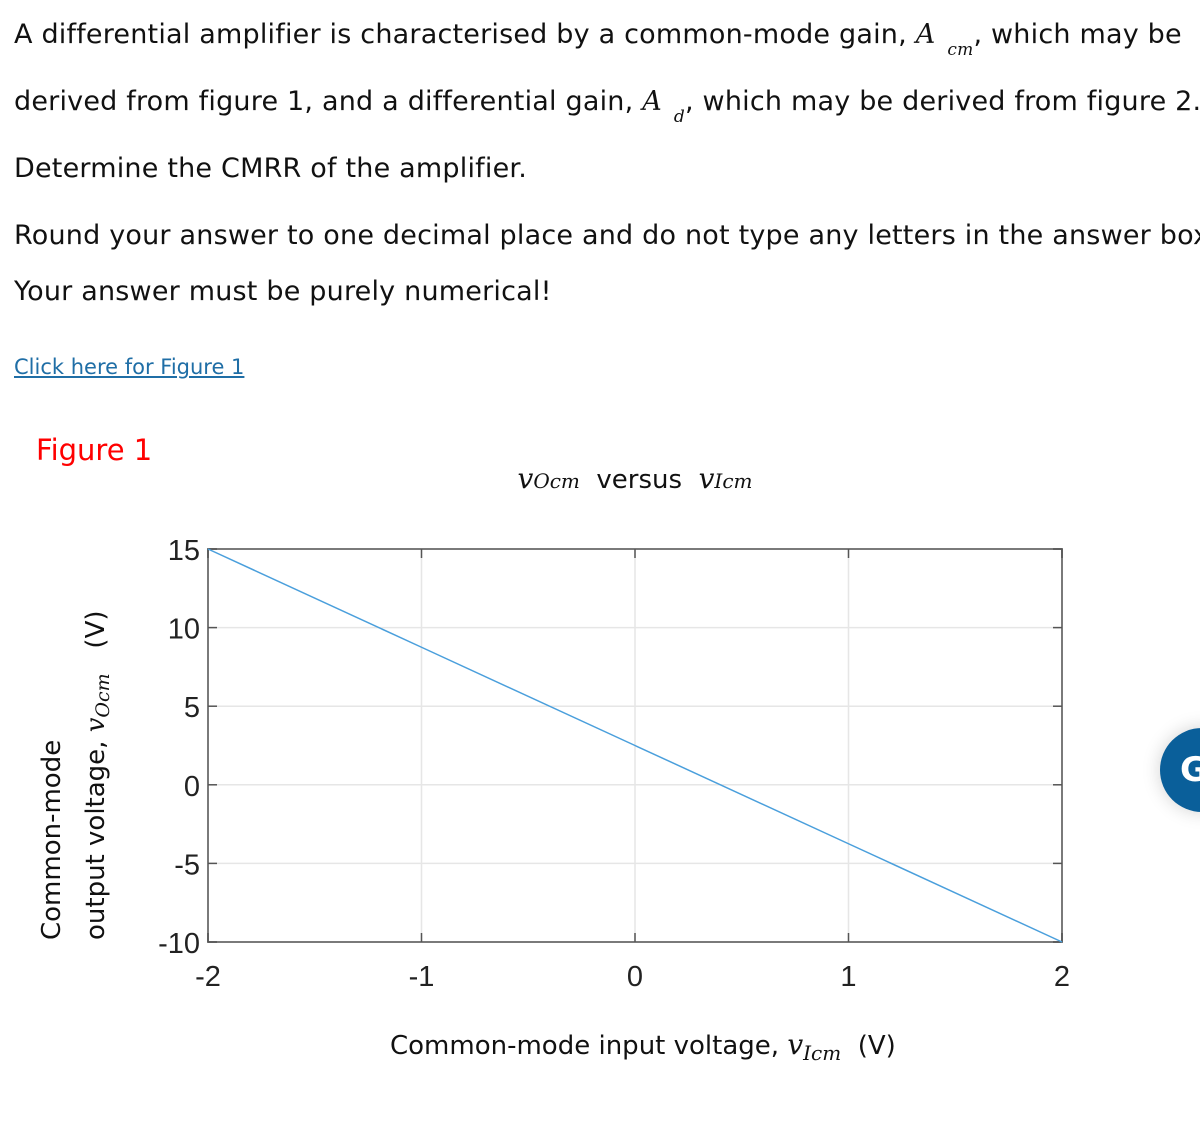 The image size is (1200, 1139). Describe the element at coordinates (876, 1046) in the screenshot. I see `x-axis-label-unit: (V)` at that location.